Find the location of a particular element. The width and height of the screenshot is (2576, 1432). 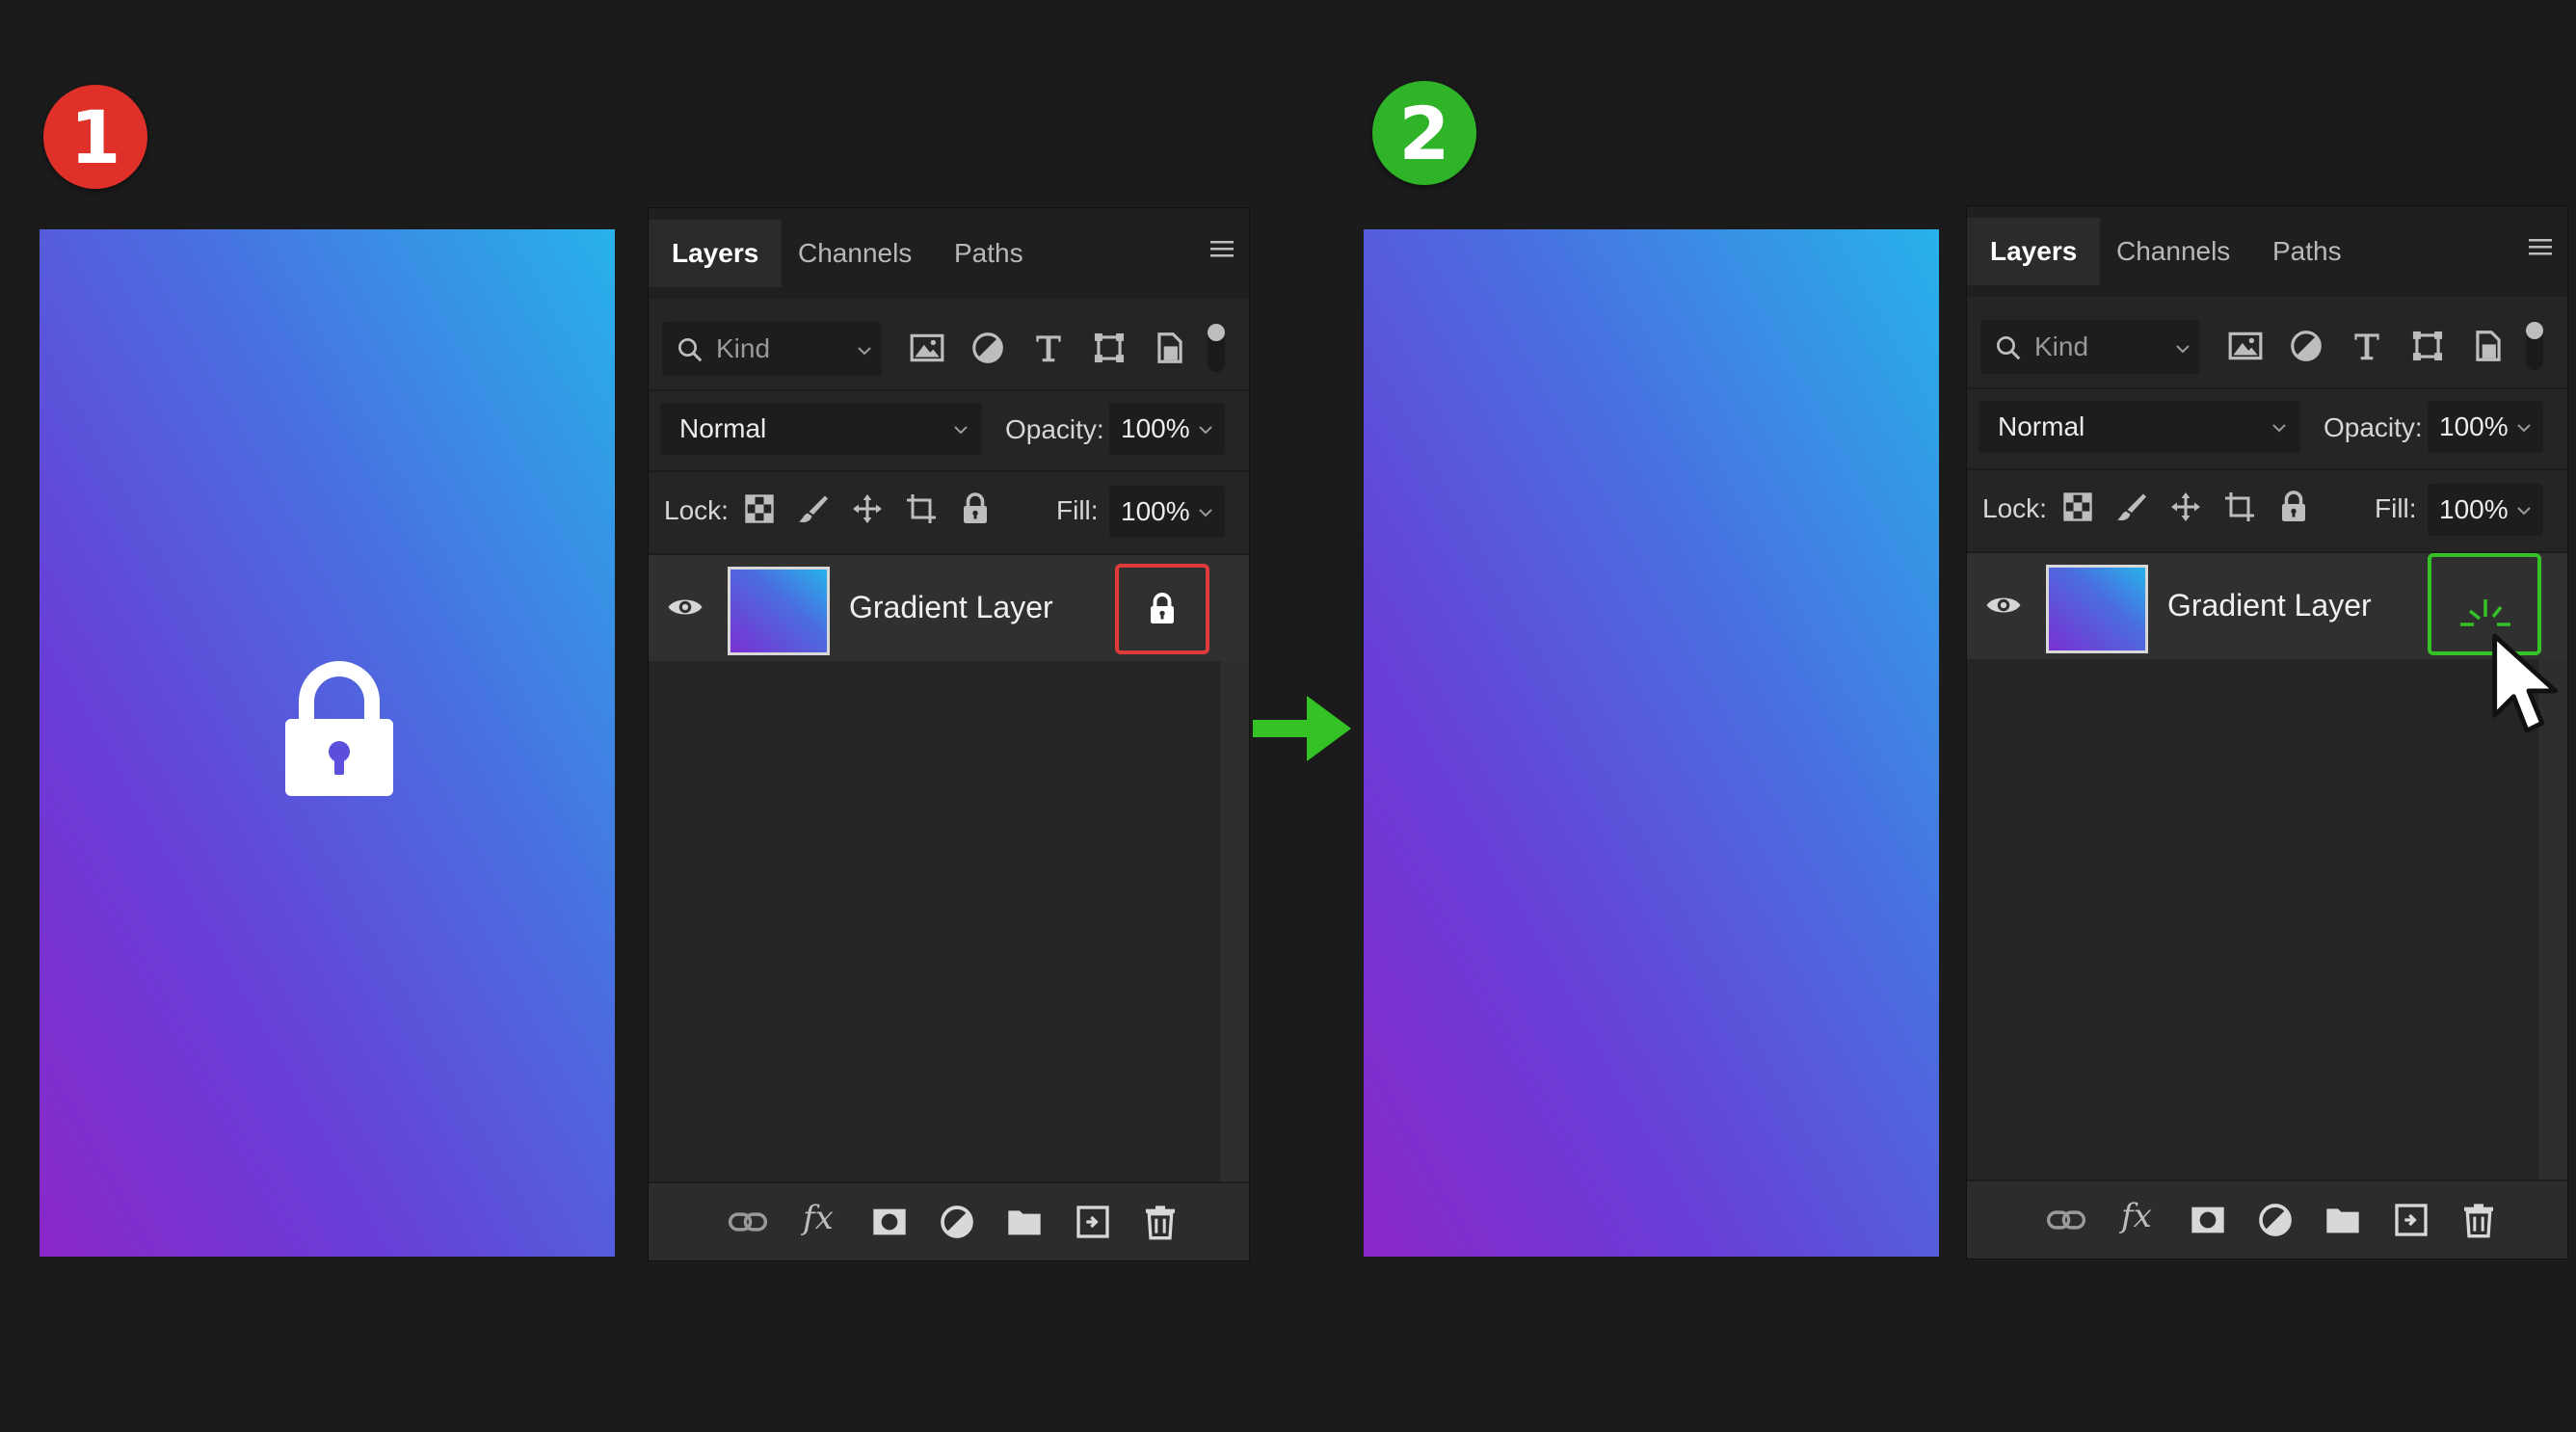

layer-lock-highlight-box is located at coordinates (1162, 609).